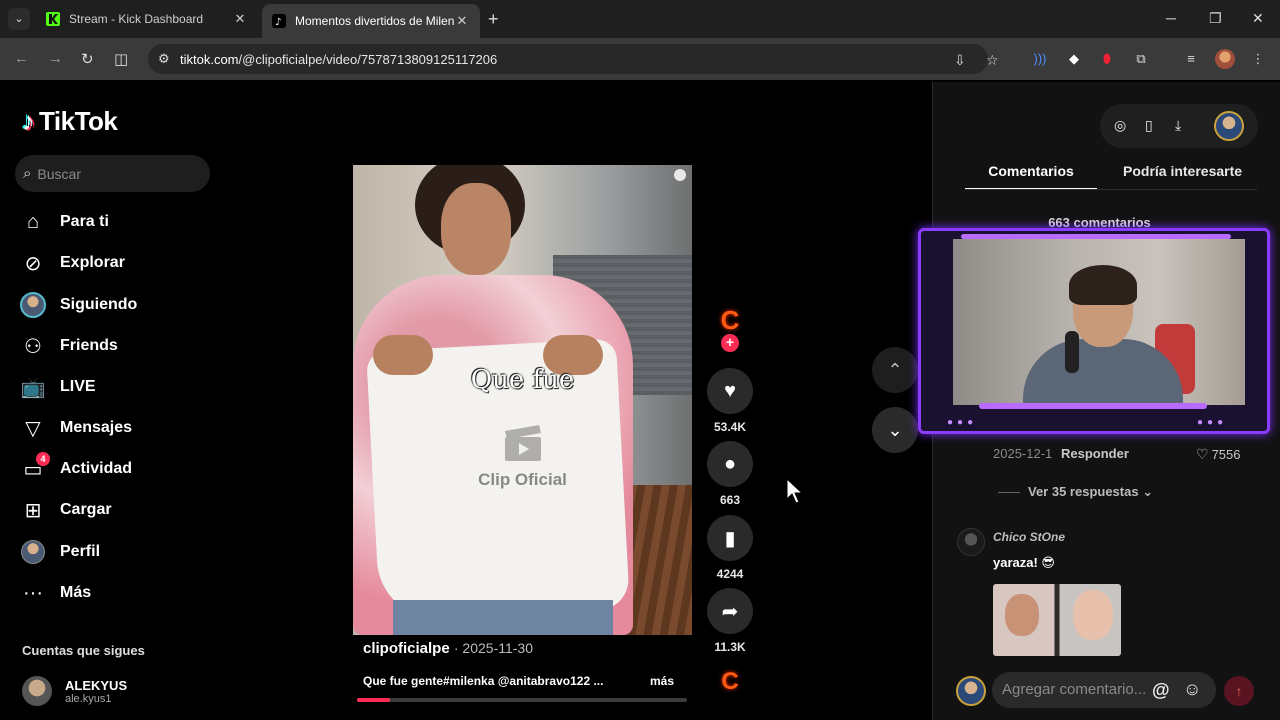 The height and width of the screenshot is (720, 1280). Describe the element at coordinates (60, 552) in the screenshot. I see `nav-item-perfil: Perfil` at that location.